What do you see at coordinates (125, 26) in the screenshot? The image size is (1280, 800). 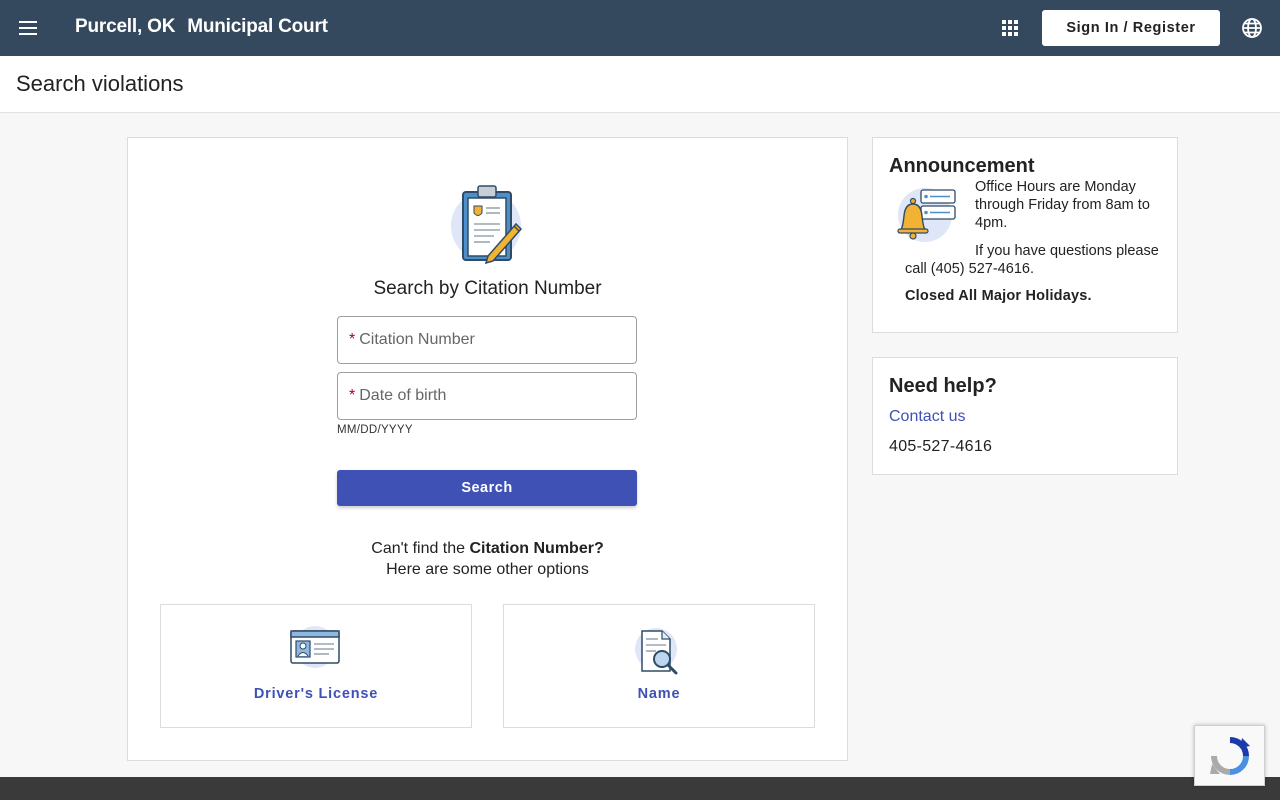 I see `city-name: Purcell, OK` at bounding box center [125, 26].